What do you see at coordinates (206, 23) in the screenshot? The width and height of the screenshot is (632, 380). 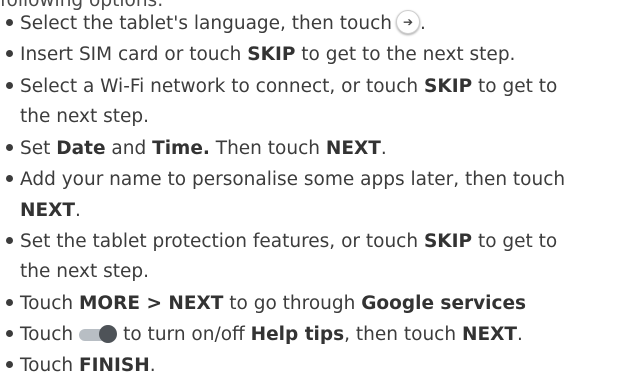 I see `step-text: Select the tablet's language, then touch` at bounding box center [206, 23].